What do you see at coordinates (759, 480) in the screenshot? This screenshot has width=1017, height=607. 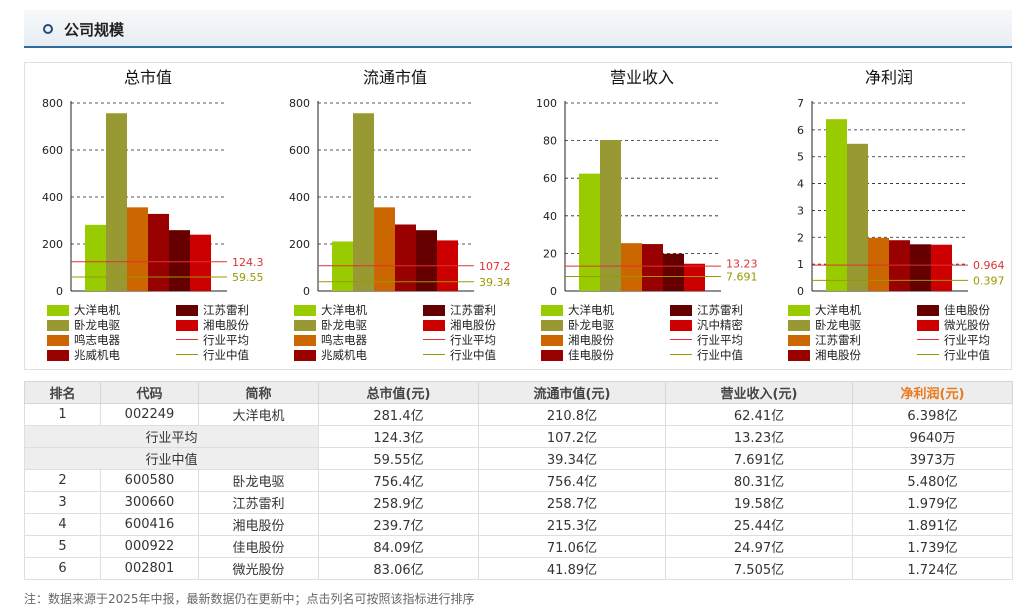 I see `revenue-cell: 80.31亿` at bounding box center [759, 480].